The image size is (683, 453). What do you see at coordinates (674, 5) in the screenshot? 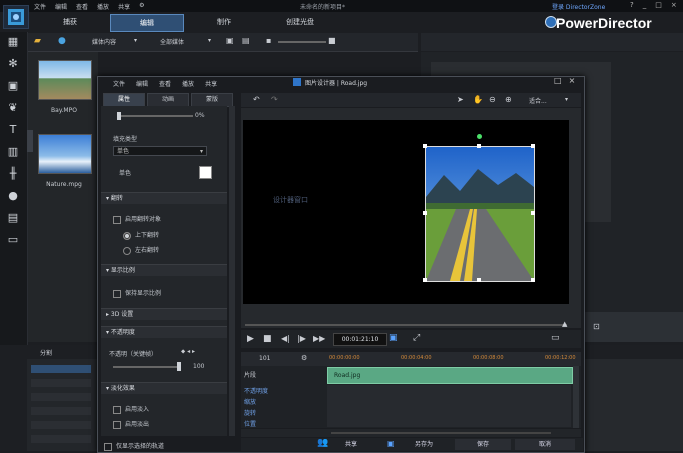
I see `close-button: ×` at bounding box center [674, 5].